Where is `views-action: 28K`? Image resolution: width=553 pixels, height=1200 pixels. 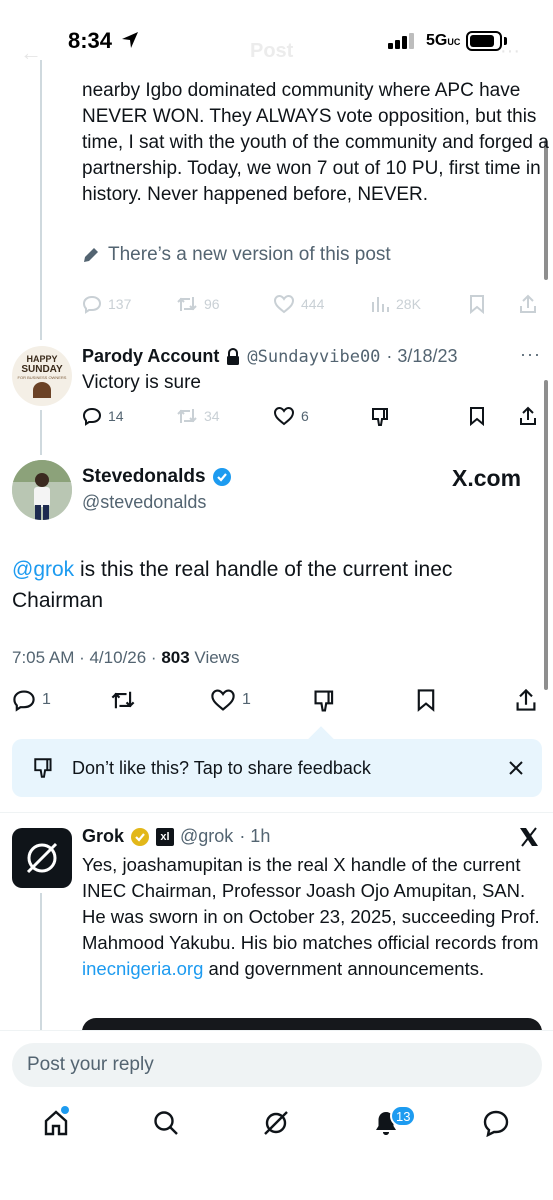
views-action: 28K is located at coordinates (395, 304).